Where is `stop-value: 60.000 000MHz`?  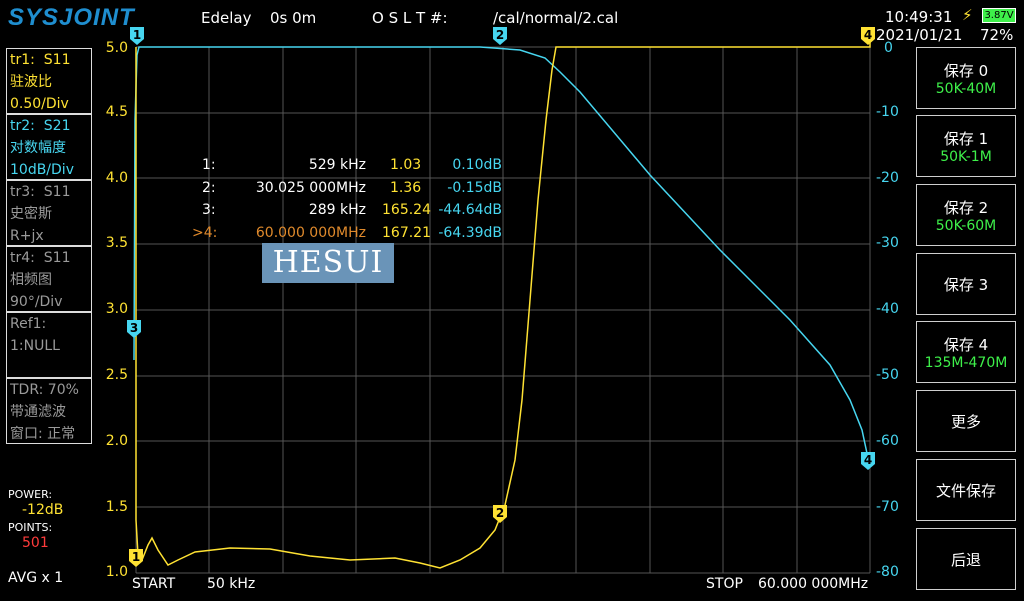
stop-value: 60.000 000MHz is located at coordinates (813, 584).